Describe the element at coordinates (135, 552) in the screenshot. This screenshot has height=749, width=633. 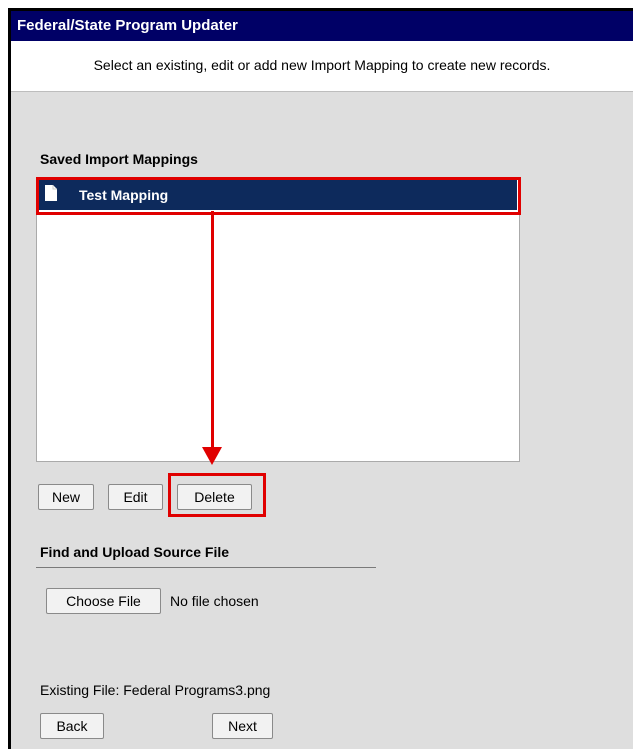
I see `upload-section-label: Find and Upload Source File` at that location.